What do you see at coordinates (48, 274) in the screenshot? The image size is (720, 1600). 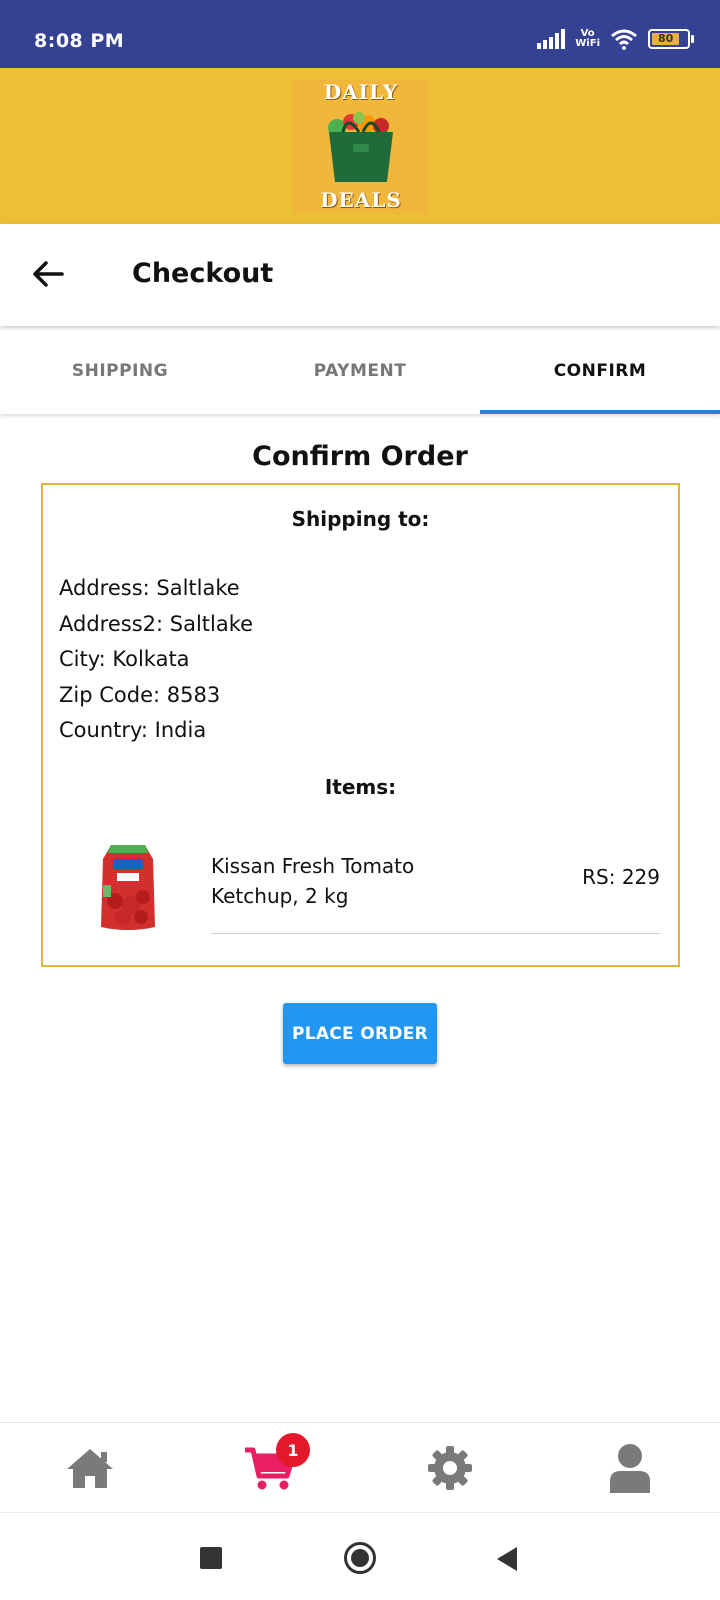 I see `back-arrow-icon` at bounding box center [48, 274].